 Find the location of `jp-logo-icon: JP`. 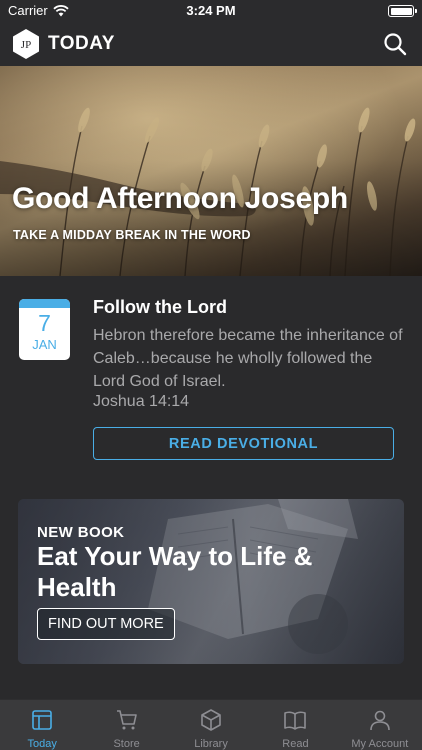

jp-logo-icon: JP is located at coordinates (26, 44).